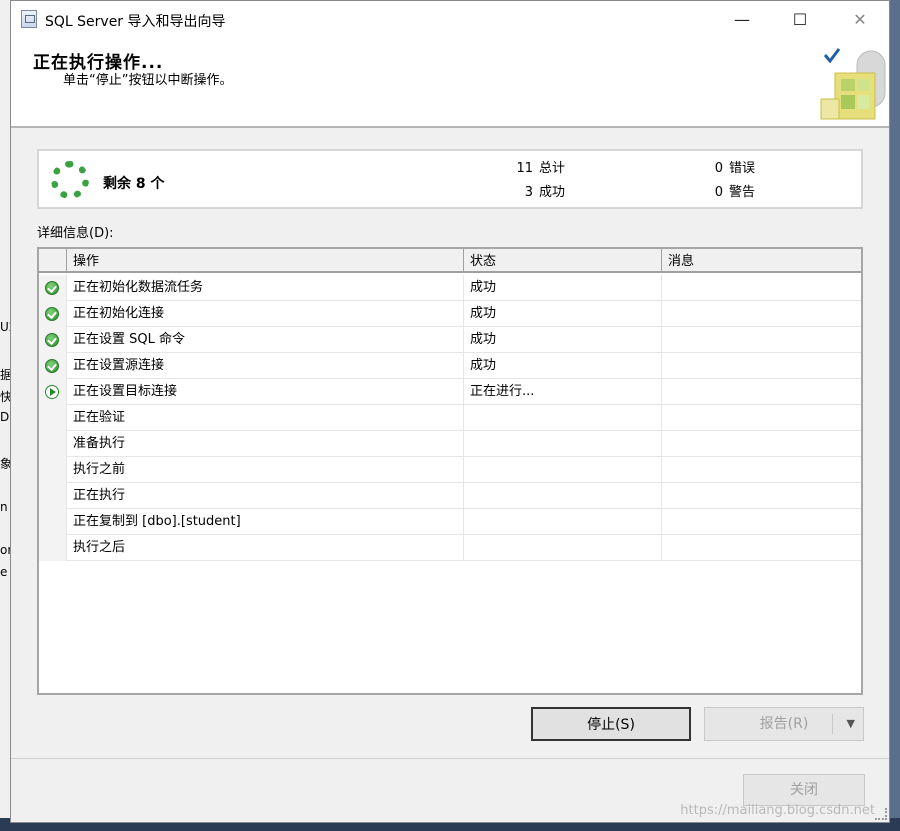 Image resolution: width=900 pixels, height=831 pixels. Describe the element at coordinates (851, 724) in the screenshot. I see `dropdown-arrow-icon: ▼` at that location.